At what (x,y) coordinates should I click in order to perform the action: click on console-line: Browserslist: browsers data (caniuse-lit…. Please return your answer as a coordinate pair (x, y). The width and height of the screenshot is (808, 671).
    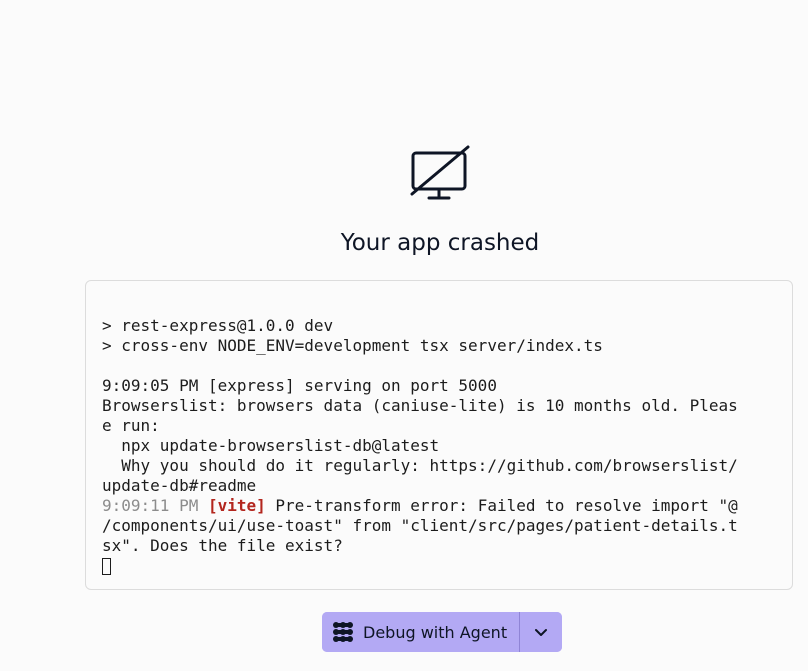
    Looking at the image, I should click on (420, 405).